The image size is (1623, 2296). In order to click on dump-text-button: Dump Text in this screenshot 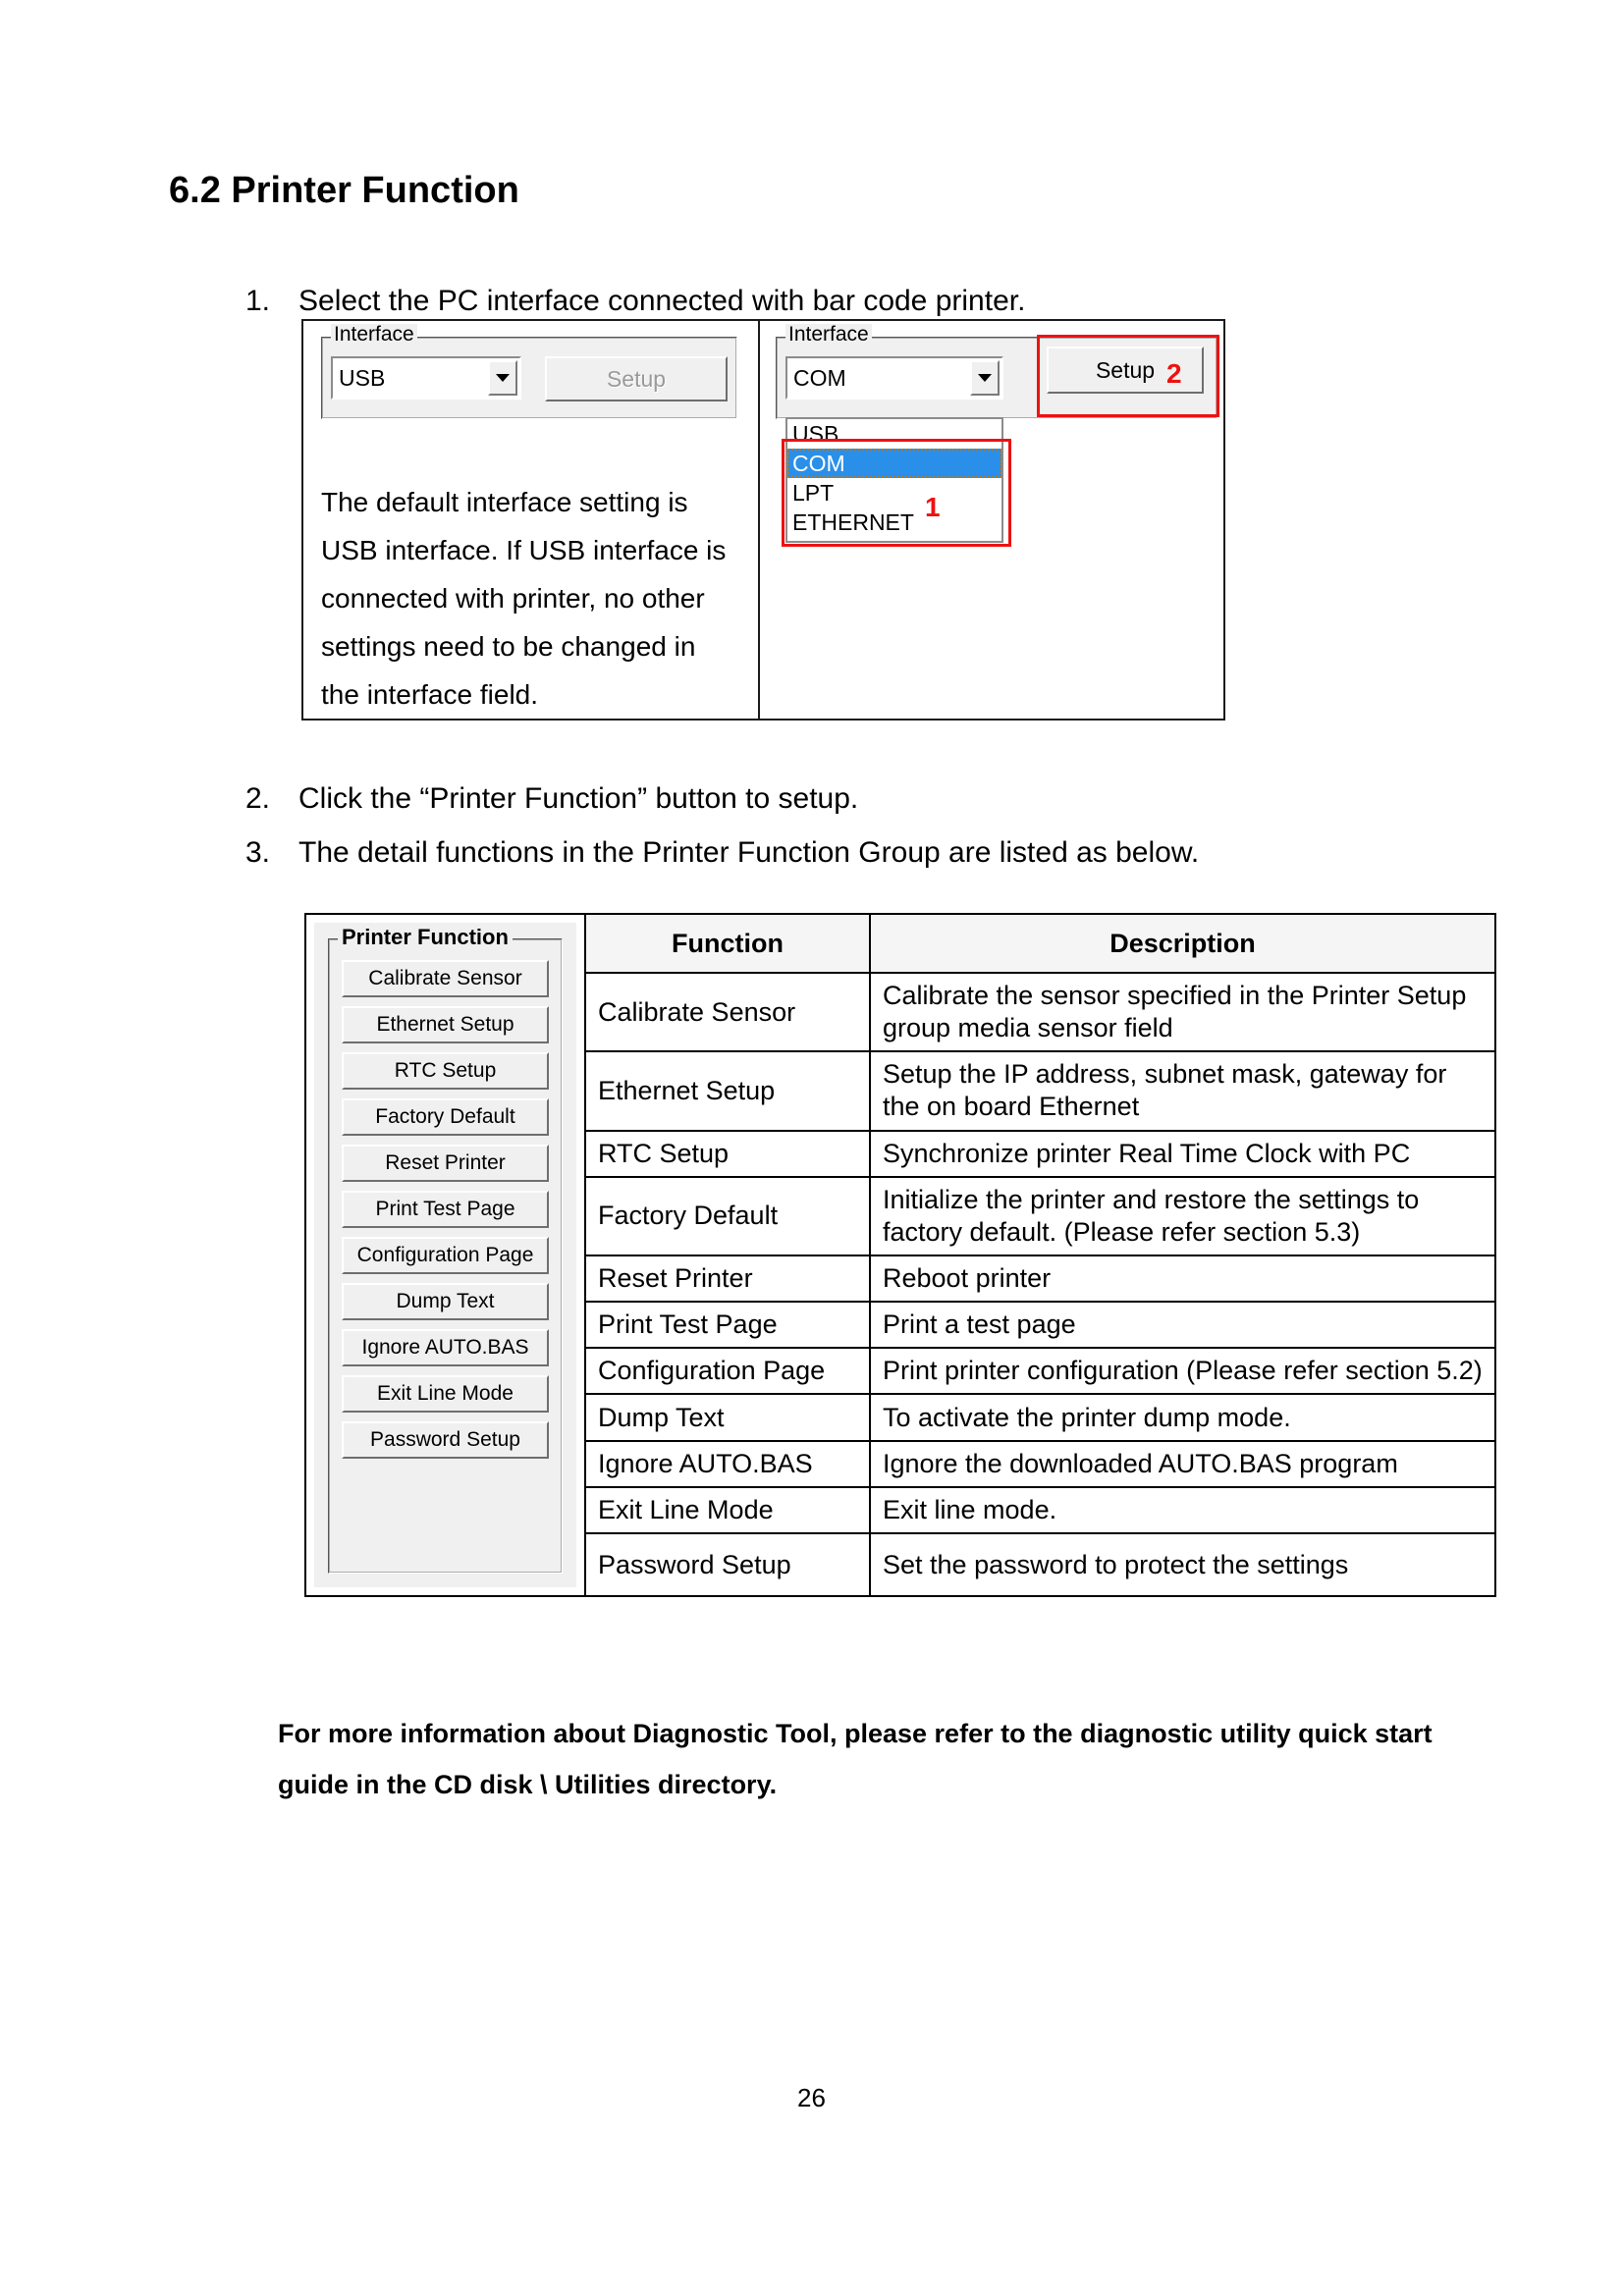, I will do `click(445, 1302)`.